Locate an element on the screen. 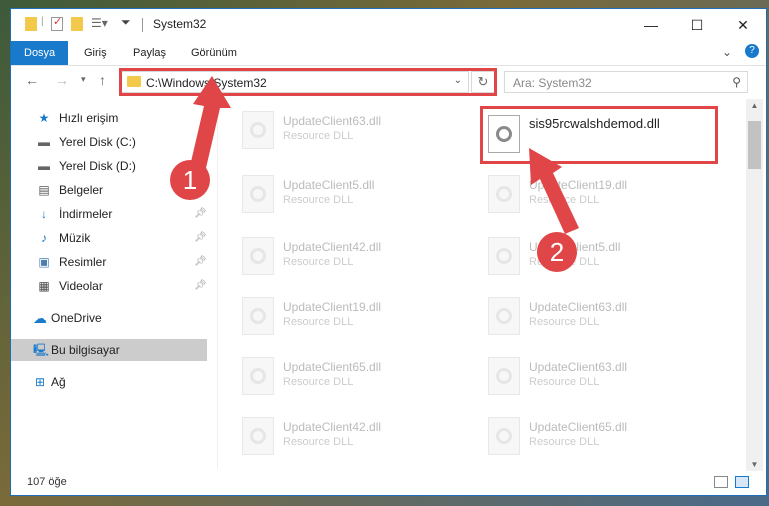 The width and height of the screenshot is (769, 506). step-2-badge: 2 is located at coordinates (557, 252).